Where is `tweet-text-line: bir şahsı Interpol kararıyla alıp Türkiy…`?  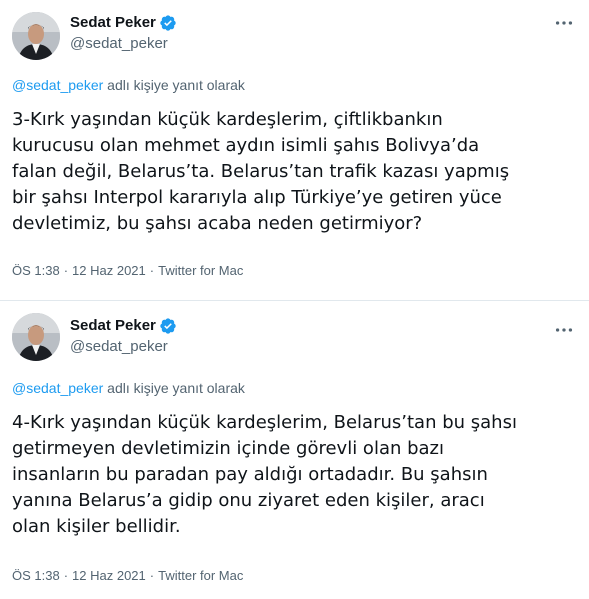
tweet-text-line: bir şahsı Interpol kararıyla alıp Türkiy… is located at coordinates (257, 197).